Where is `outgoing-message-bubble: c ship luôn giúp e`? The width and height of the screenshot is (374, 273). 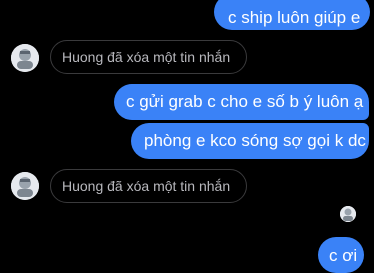 outgoing-message-bubble: c ship luôn giúp e is located at coordinates (292, 15).